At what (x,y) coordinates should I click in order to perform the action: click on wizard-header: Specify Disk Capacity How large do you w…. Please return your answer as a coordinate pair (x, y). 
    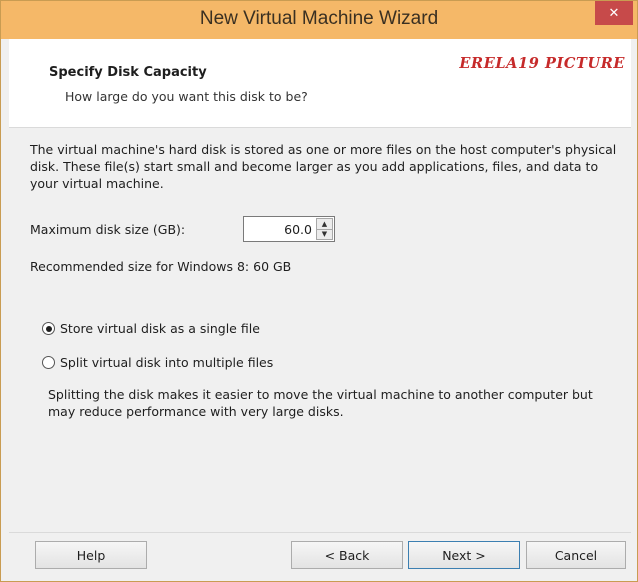
    Looking at the image, I should click on (320, 83).